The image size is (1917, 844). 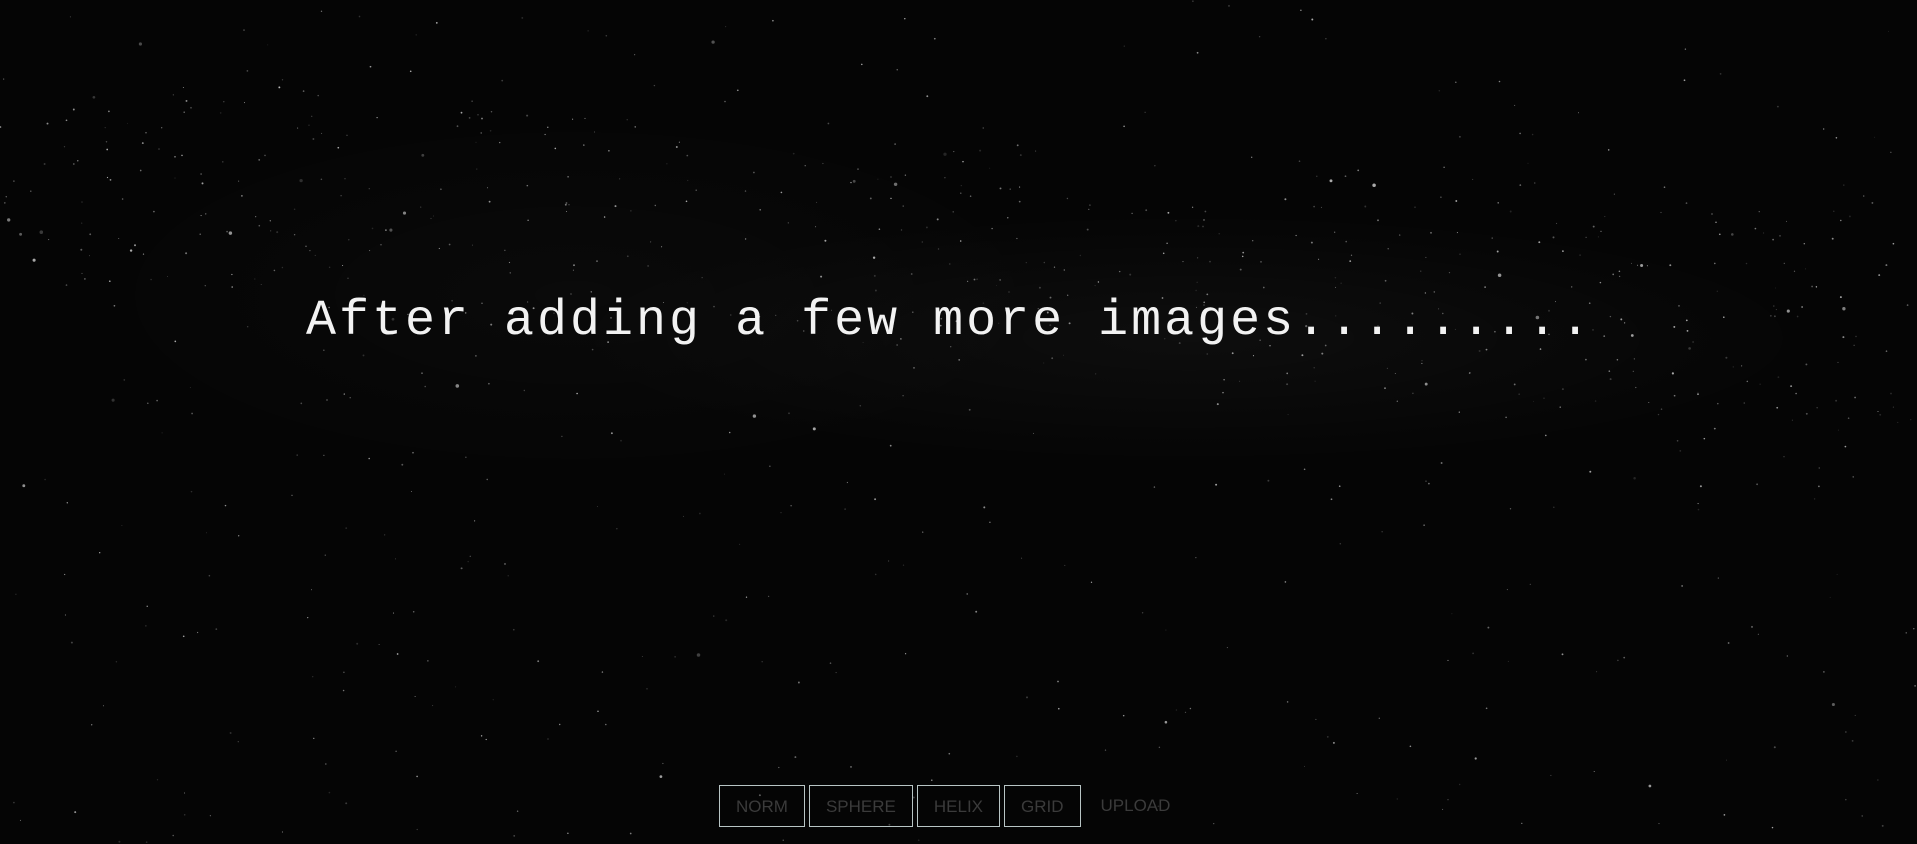 What do you see at coordinates (1042, 806) in the screenshot?
I see `grid-button: GRID` at bounding box center [1042, 806].